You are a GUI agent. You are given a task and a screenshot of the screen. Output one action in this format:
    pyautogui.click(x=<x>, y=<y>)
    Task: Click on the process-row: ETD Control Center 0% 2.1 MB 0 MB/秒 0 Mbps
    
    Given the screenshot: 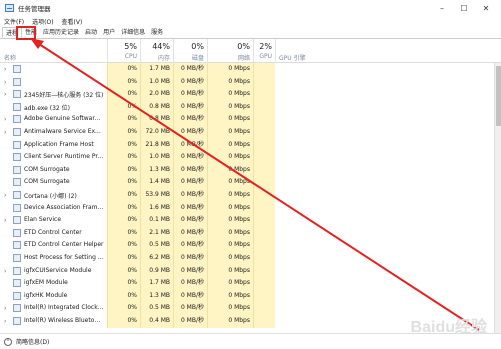 What is the action you would take?
    pyautogui.click(x=250, y=233)
    